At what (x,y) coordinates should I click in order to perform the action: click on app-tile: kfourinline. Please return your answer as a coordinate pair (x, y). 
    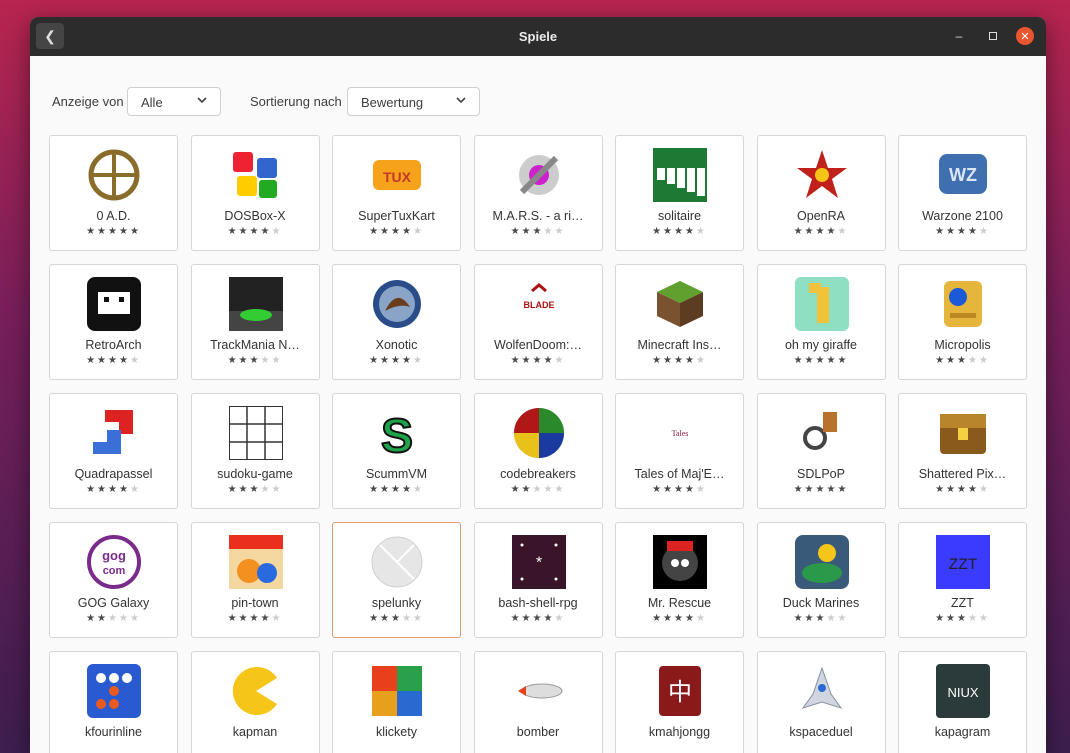
    Looking at the image, I should click on (113, 702).